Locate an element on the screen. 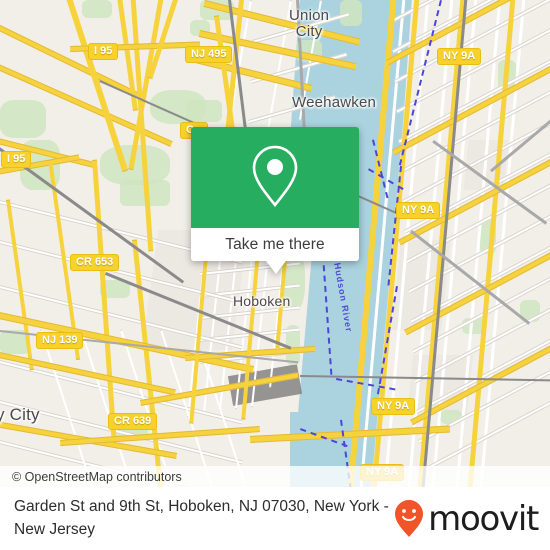 The height and width of the screenshot is (550, 550). popup-header is located at coordinates (275, 177).